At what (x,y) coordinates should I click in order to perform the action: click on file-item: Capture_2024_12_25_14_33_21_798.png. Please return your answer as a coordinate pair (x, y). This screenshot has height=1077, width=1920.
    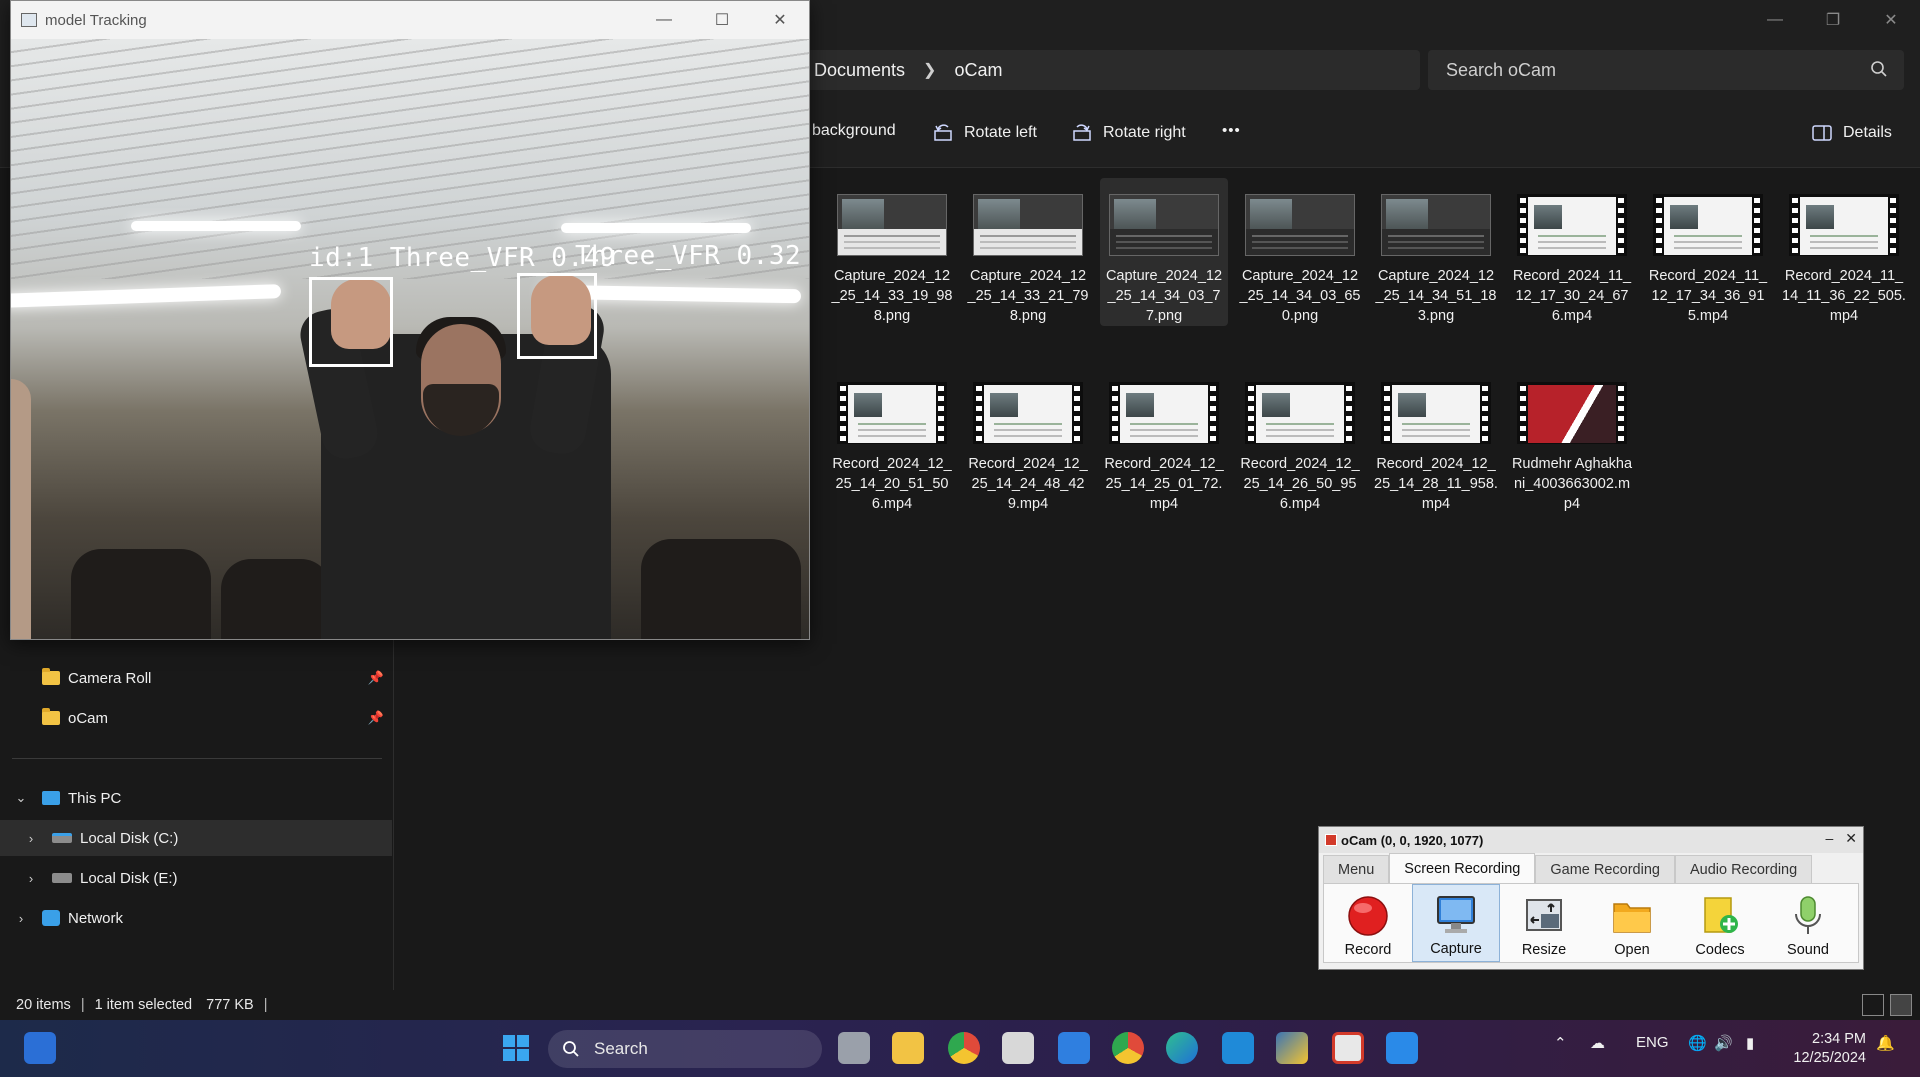
    Looking at the image, I should click on (1028, 252).